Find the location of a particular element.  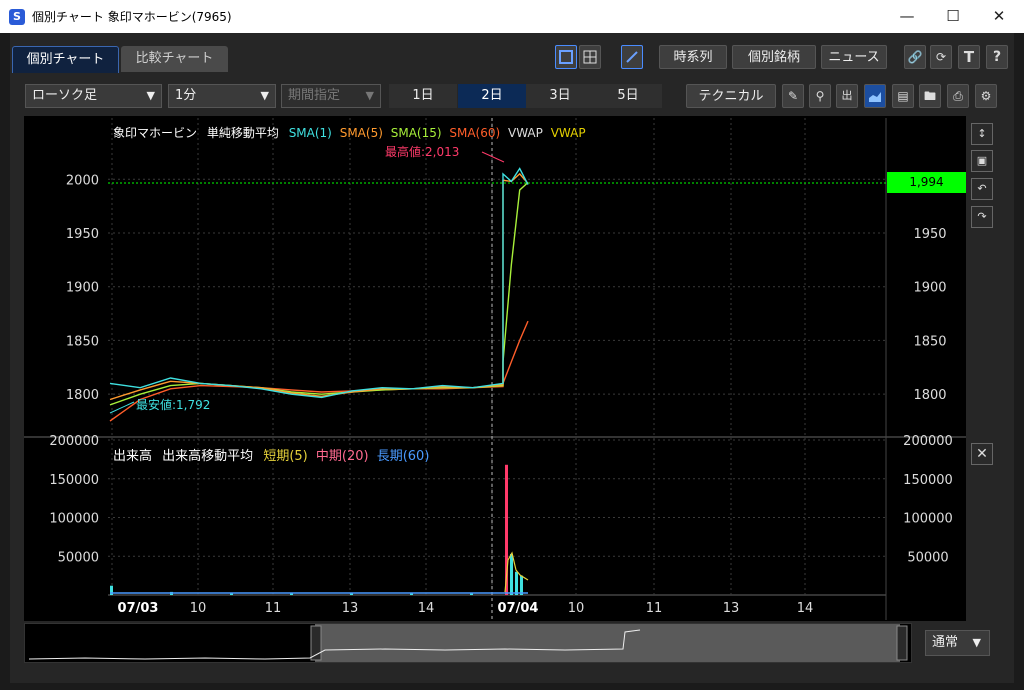

legend-sma5: SMA(5) is located at coordinates (361, 133).